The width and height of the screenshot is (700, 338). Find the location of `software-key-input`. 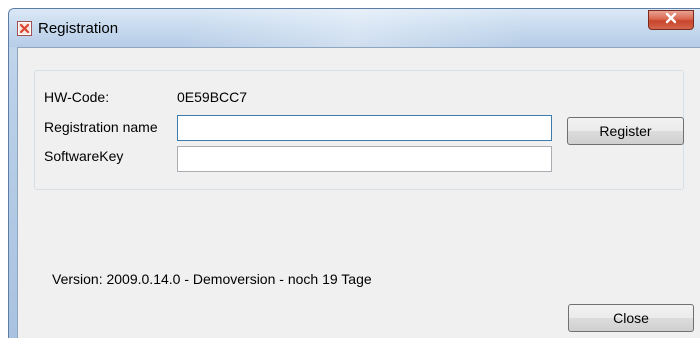

software-key-input is located at coordinates (364, 159).